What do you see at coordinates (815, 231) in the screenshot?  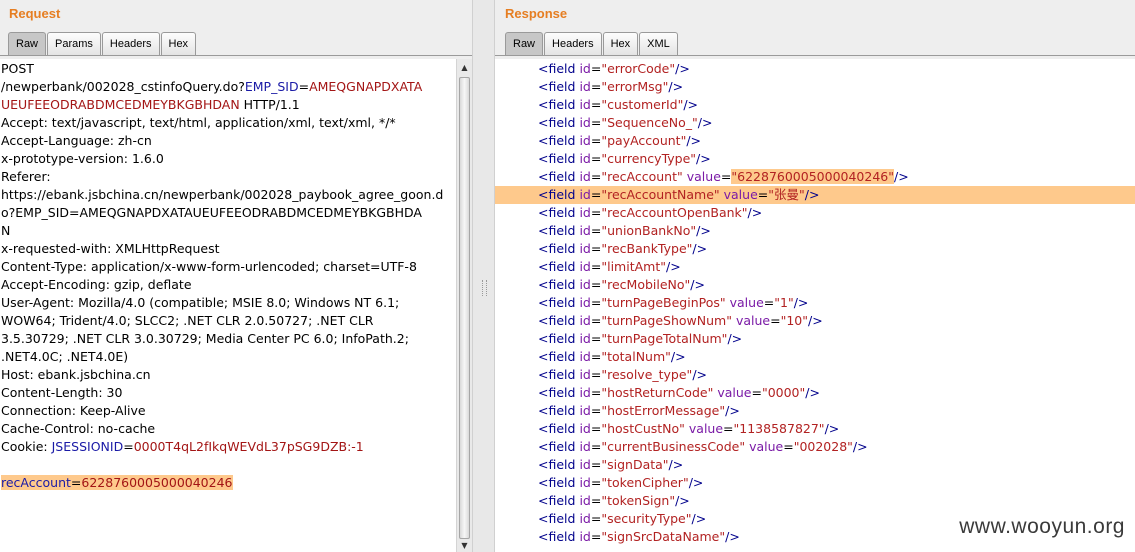 I see `response-line: <field id="unionBankNo"/>` at bounding box center [815, 231].